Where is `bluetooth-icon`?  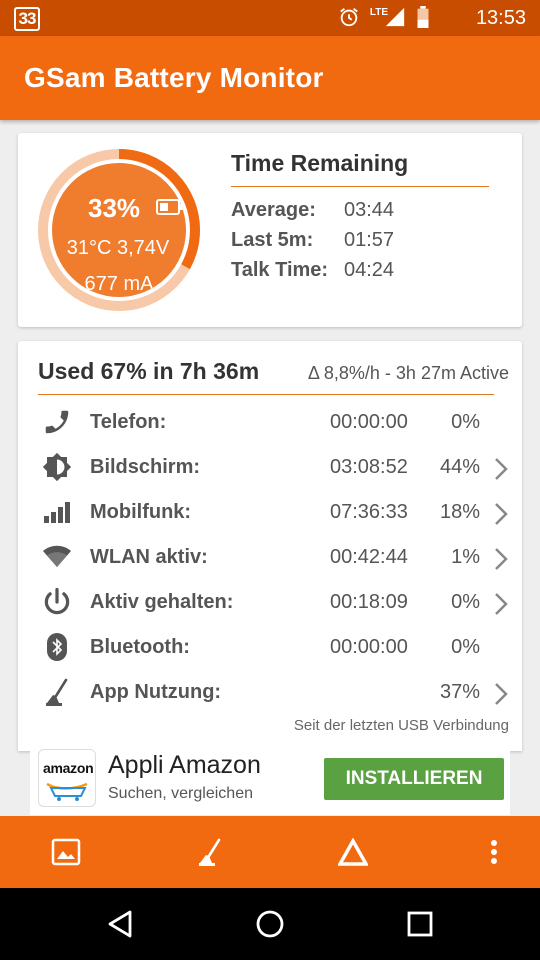
bluetooth-icon is located at coordinates (57, 647).